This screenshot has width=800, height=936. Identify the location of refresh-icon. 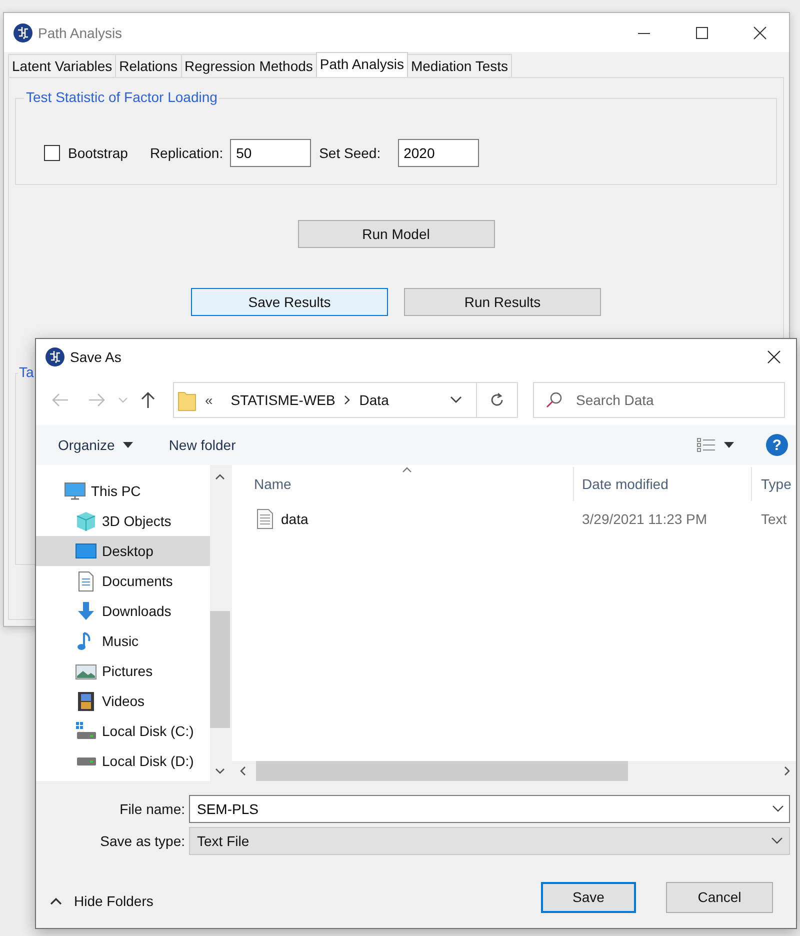
(497, 400).